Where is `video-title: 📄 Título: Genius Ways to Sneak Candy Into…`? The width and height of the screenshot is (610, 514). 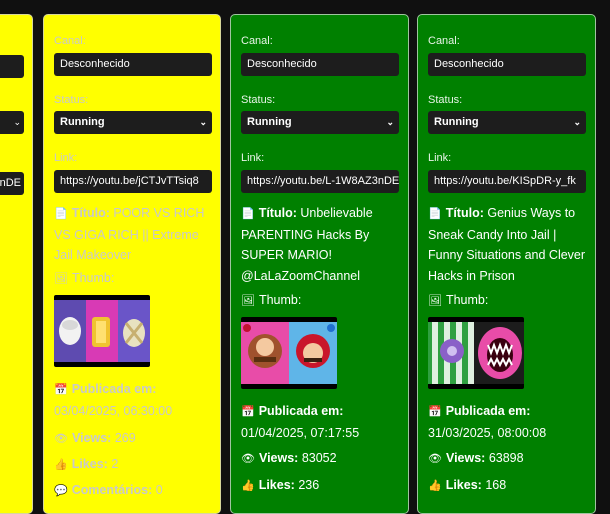 video-title: 📄 Título: Genius Ways to Sneak Candy Into… is located at coordinates (508, 244).